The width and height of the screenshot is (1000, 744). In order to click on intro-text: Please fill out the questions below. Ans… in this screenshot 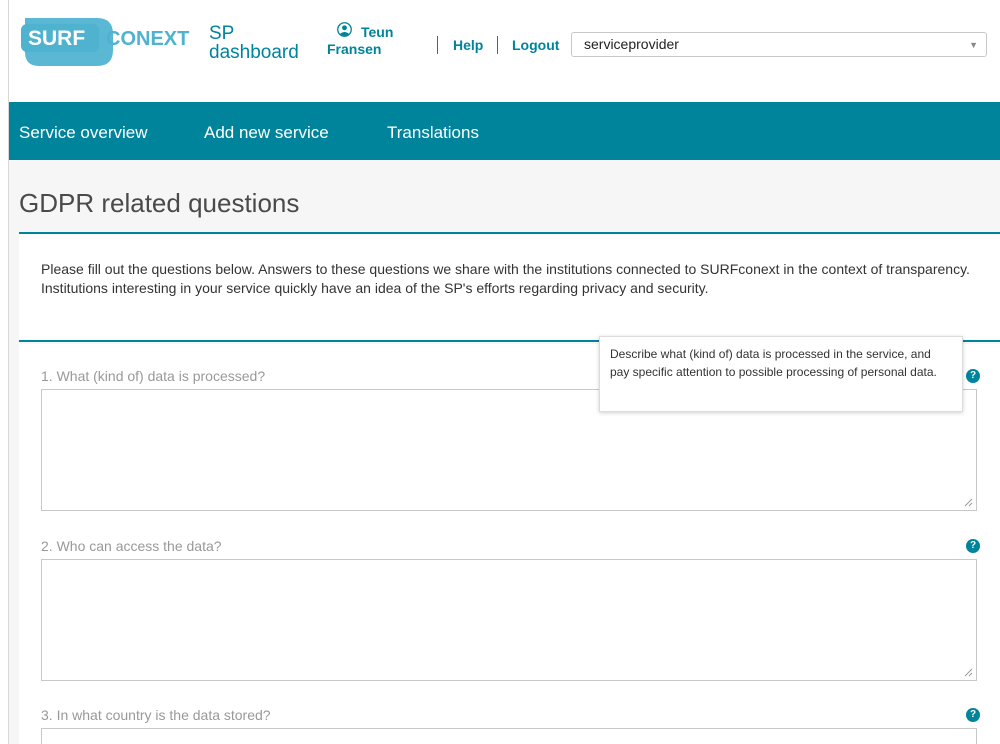, I will do `click(505, 278)`.